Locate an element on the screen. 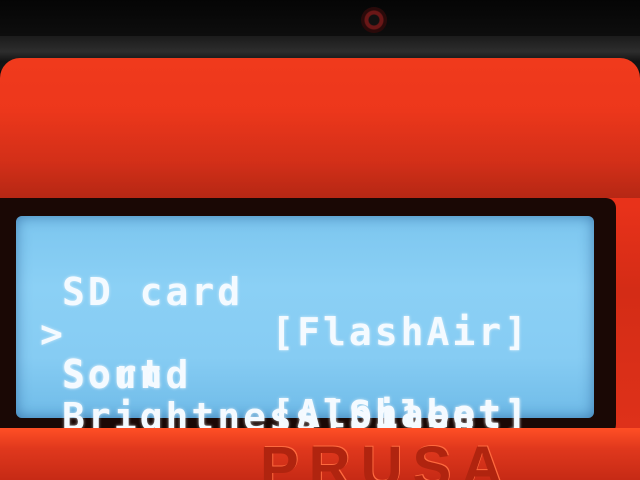  prusa-logo-text: PRUSA is located at coordinates (387, 457).